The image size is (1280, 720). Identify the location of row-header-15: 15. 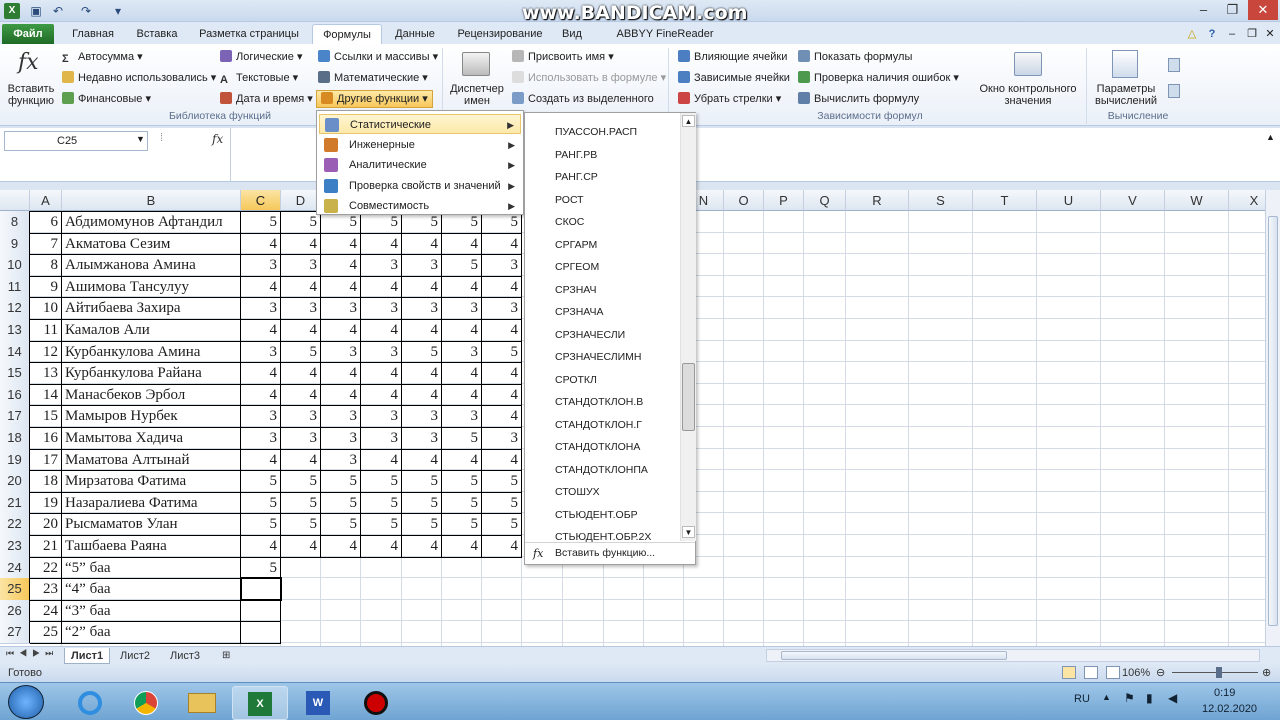
(15, 373).